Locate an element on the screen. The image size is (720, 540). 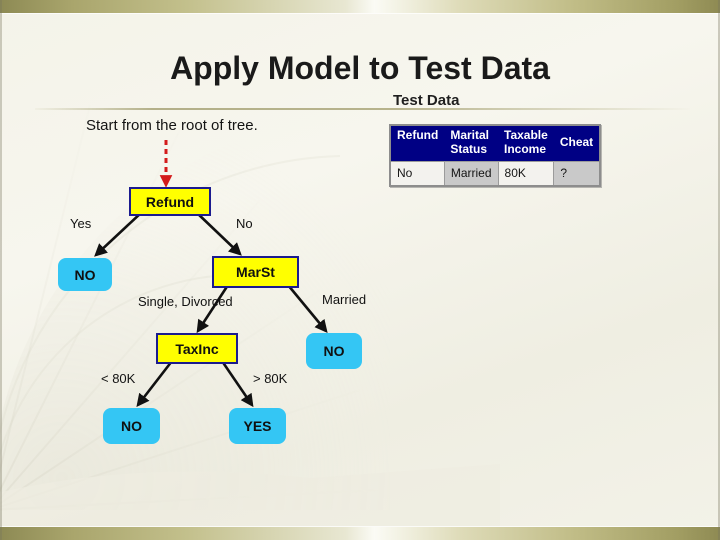
edge-label-no: No is located at coordinates (244, 223).